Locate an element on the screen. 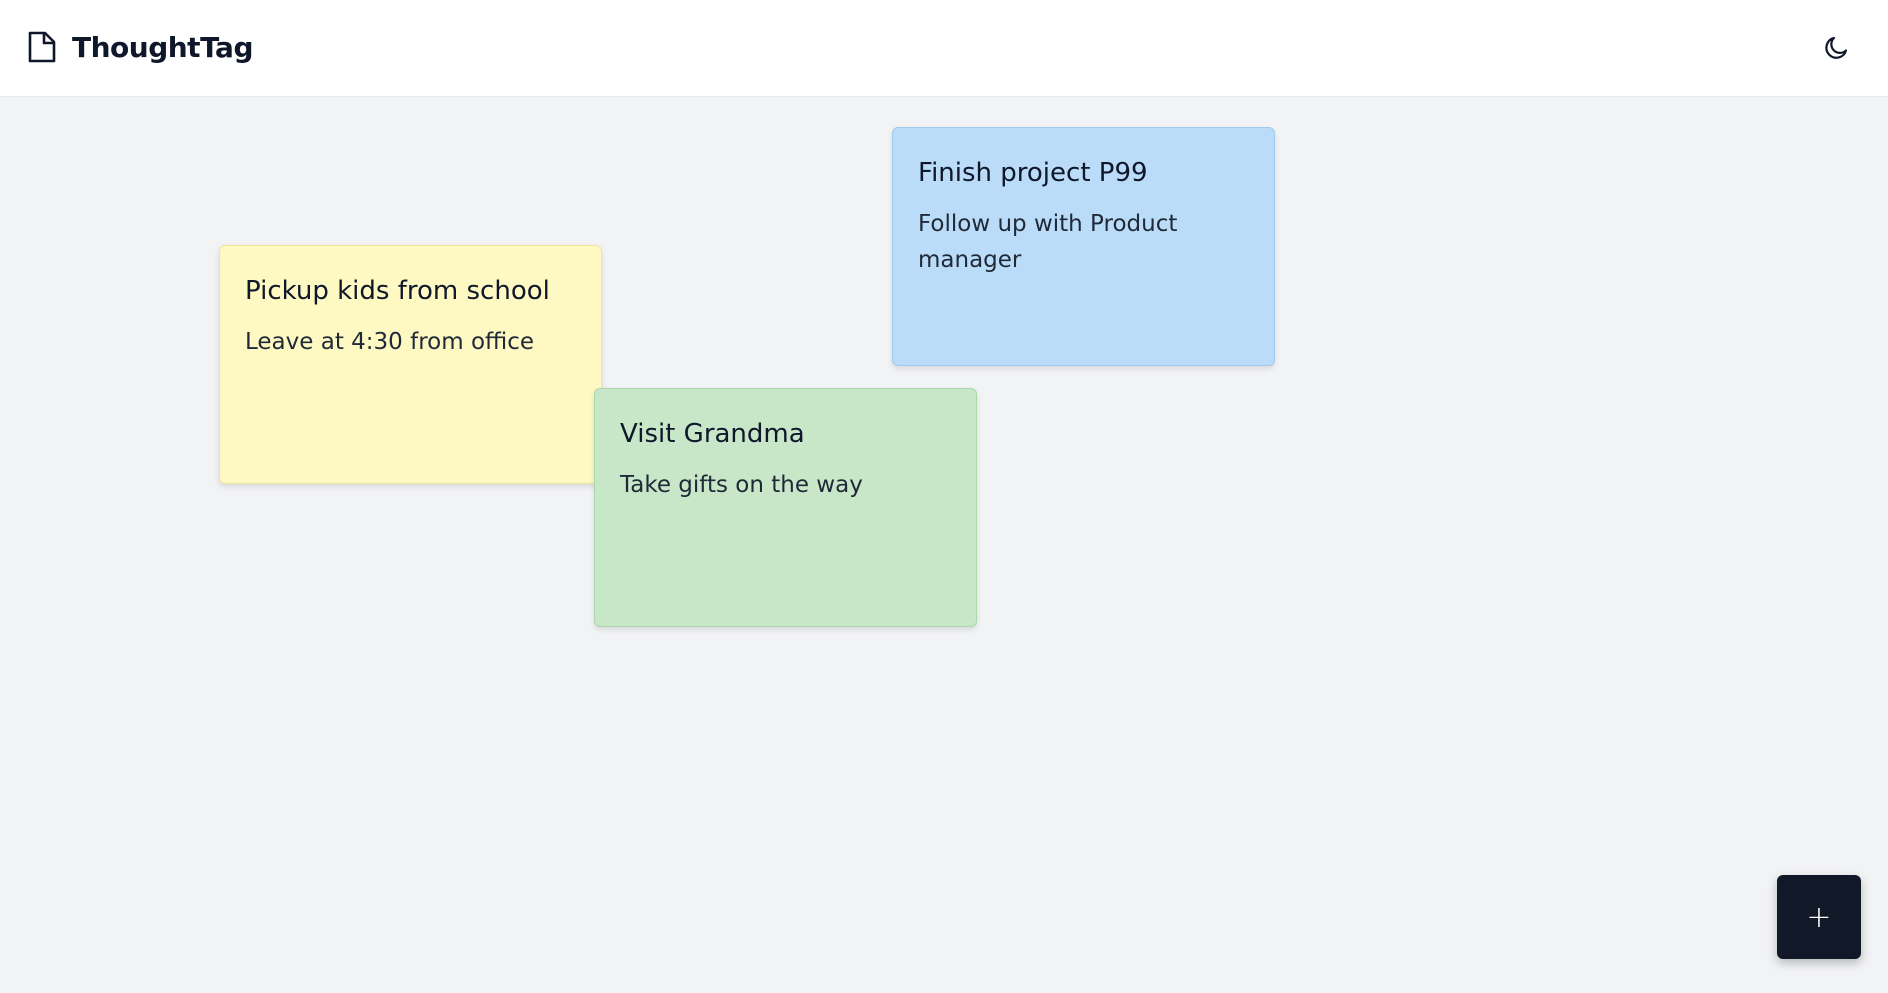  note-title: Pickup kids from school is located at coordinates (410, 291).